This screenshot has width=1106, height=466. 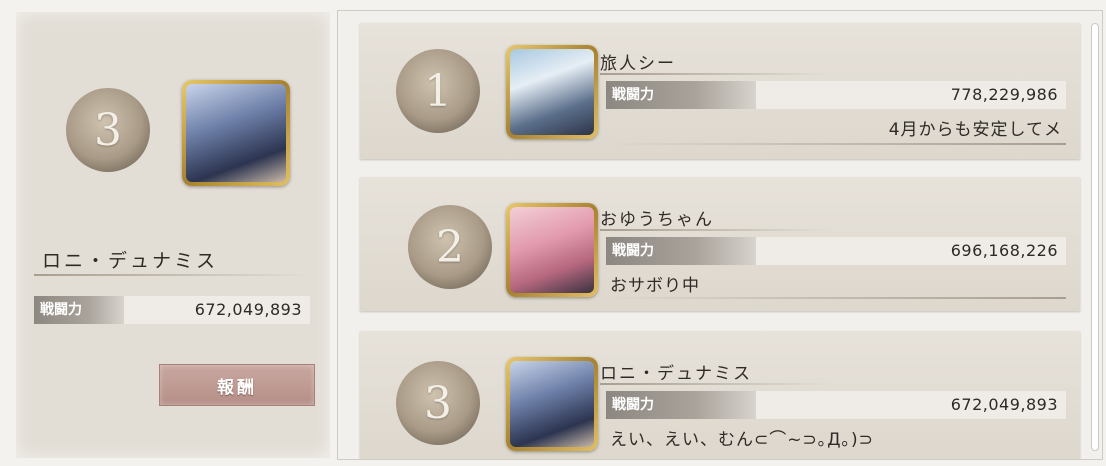 I want to click on player-rank-number: 3, so click(x=108, y=130).